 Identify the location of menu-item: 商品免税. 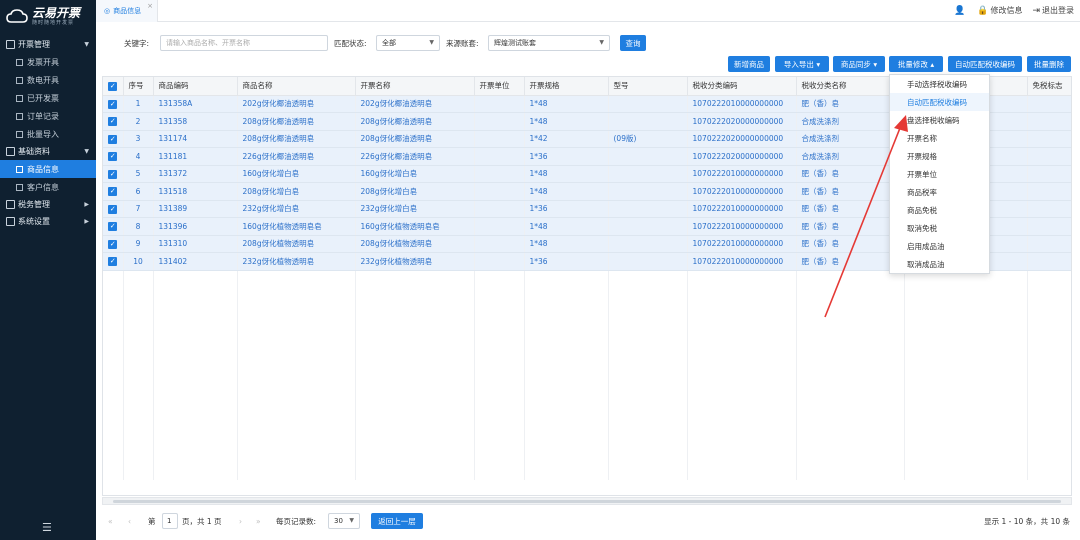
(939, 210).